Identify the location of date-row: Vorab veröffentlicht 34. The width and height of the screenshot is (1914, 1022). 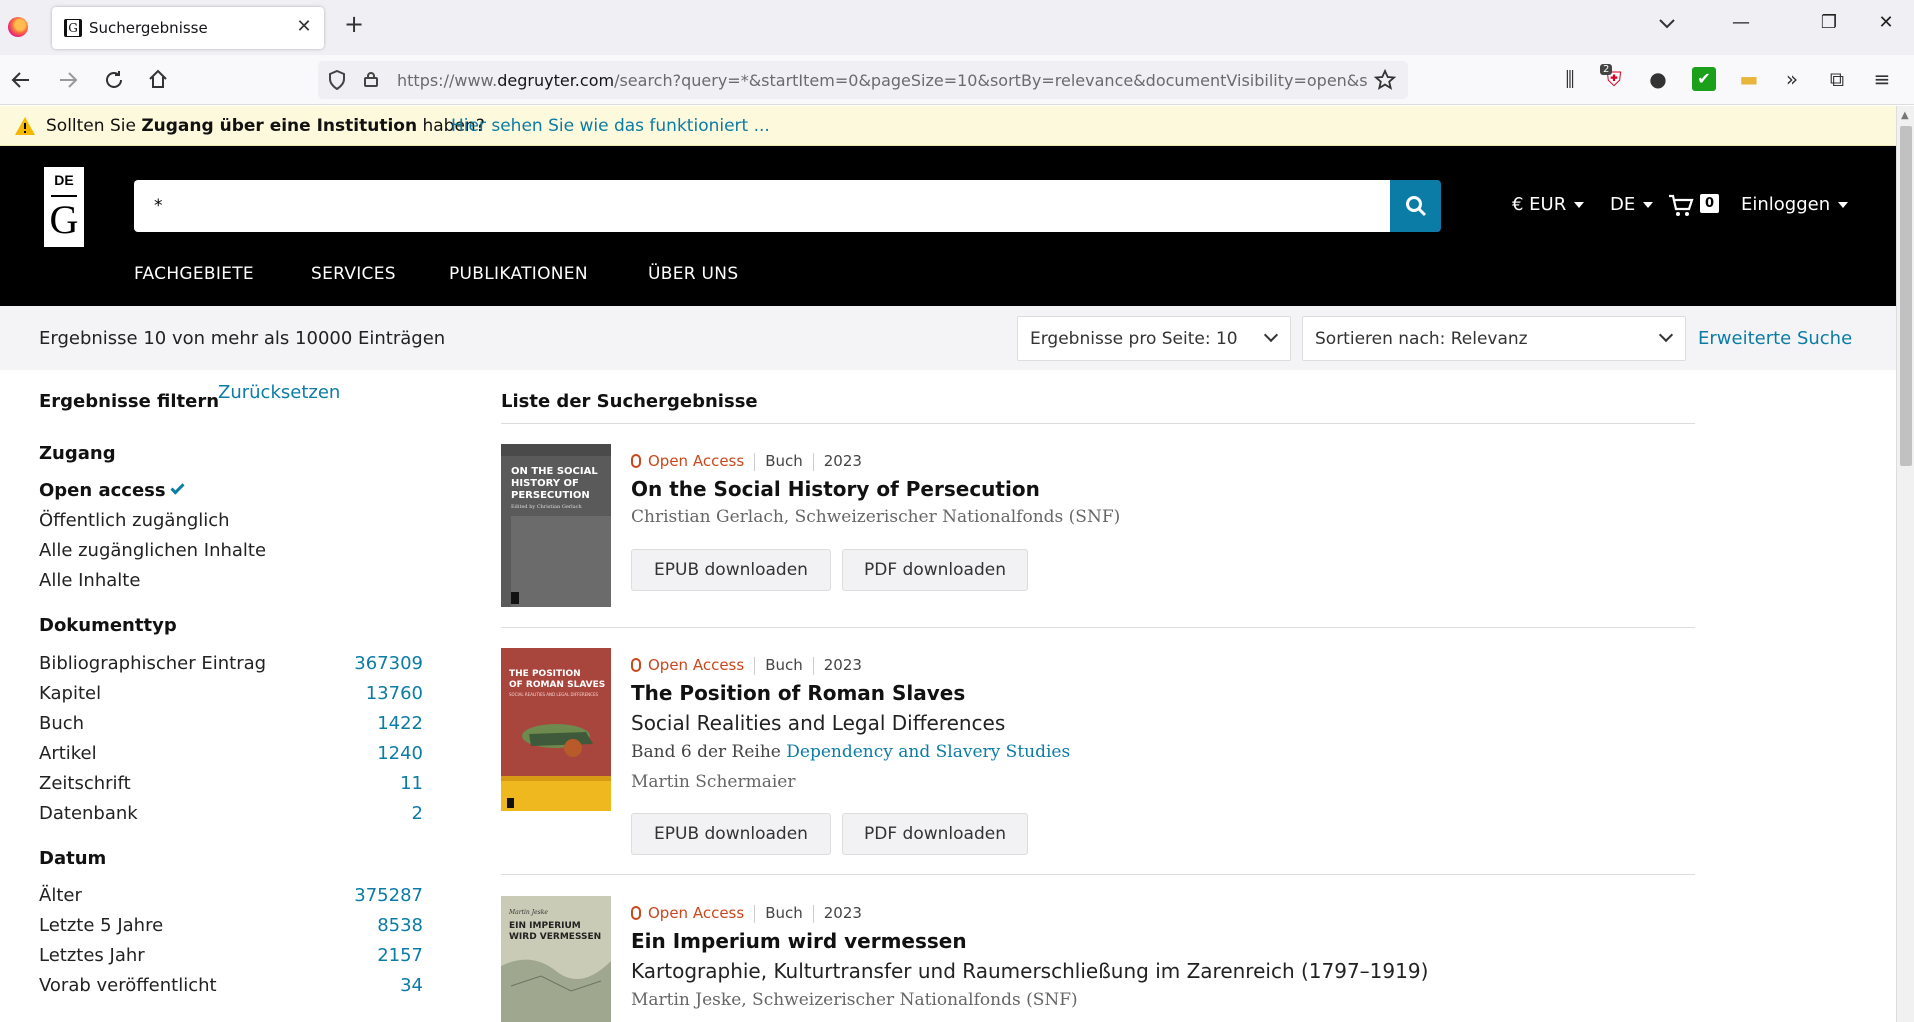
(231, 988).